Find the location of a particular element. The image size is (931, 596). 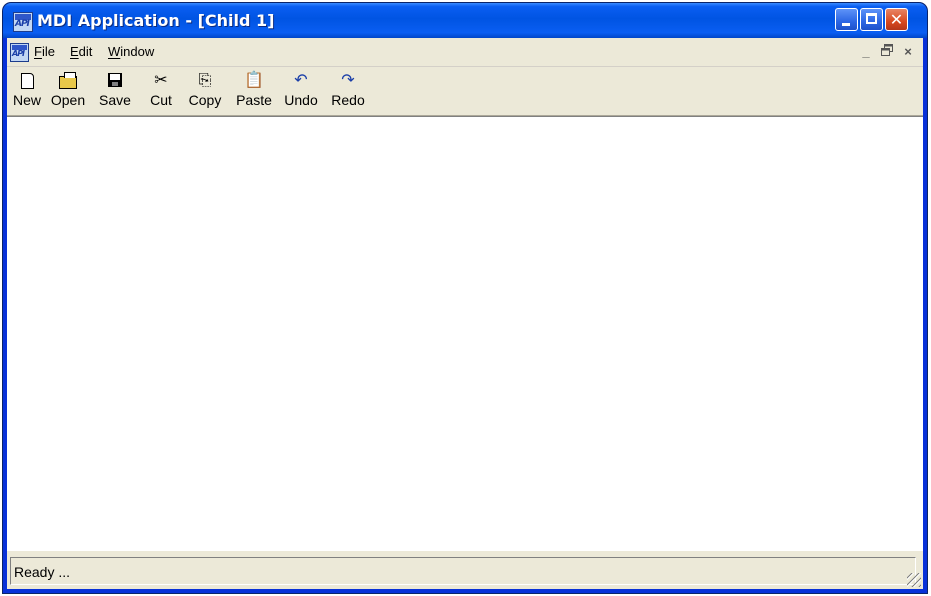

menu-window: Window is located at coordinates (131, 51).